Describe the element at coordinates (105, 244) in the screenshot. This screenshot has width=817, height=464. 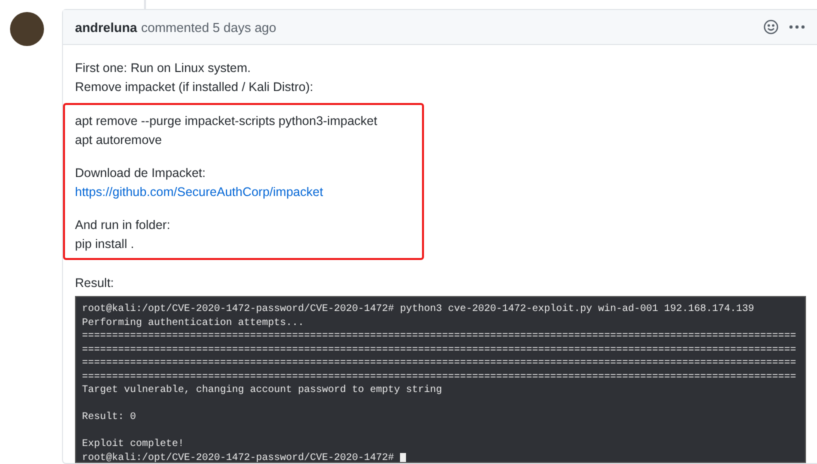
I see `comment-text: pip install .` at that location.